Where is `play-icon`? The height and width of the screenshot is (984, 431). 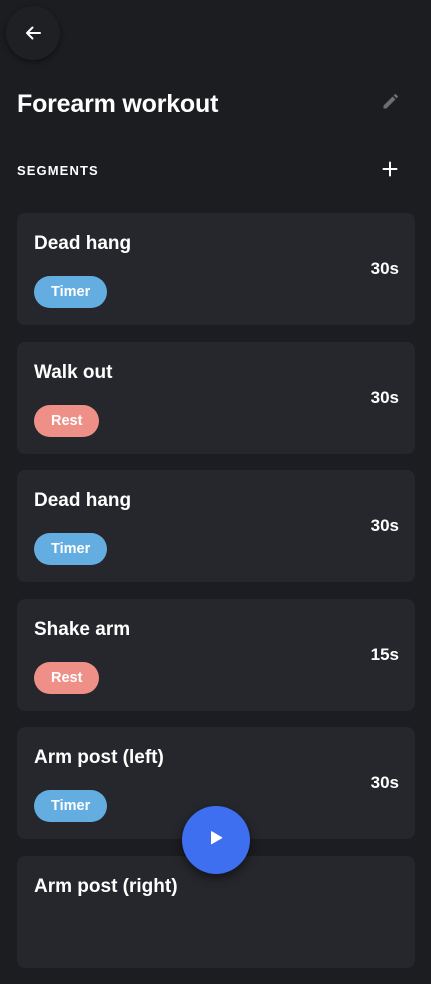 play-icon is located at coordinates (216, 840).